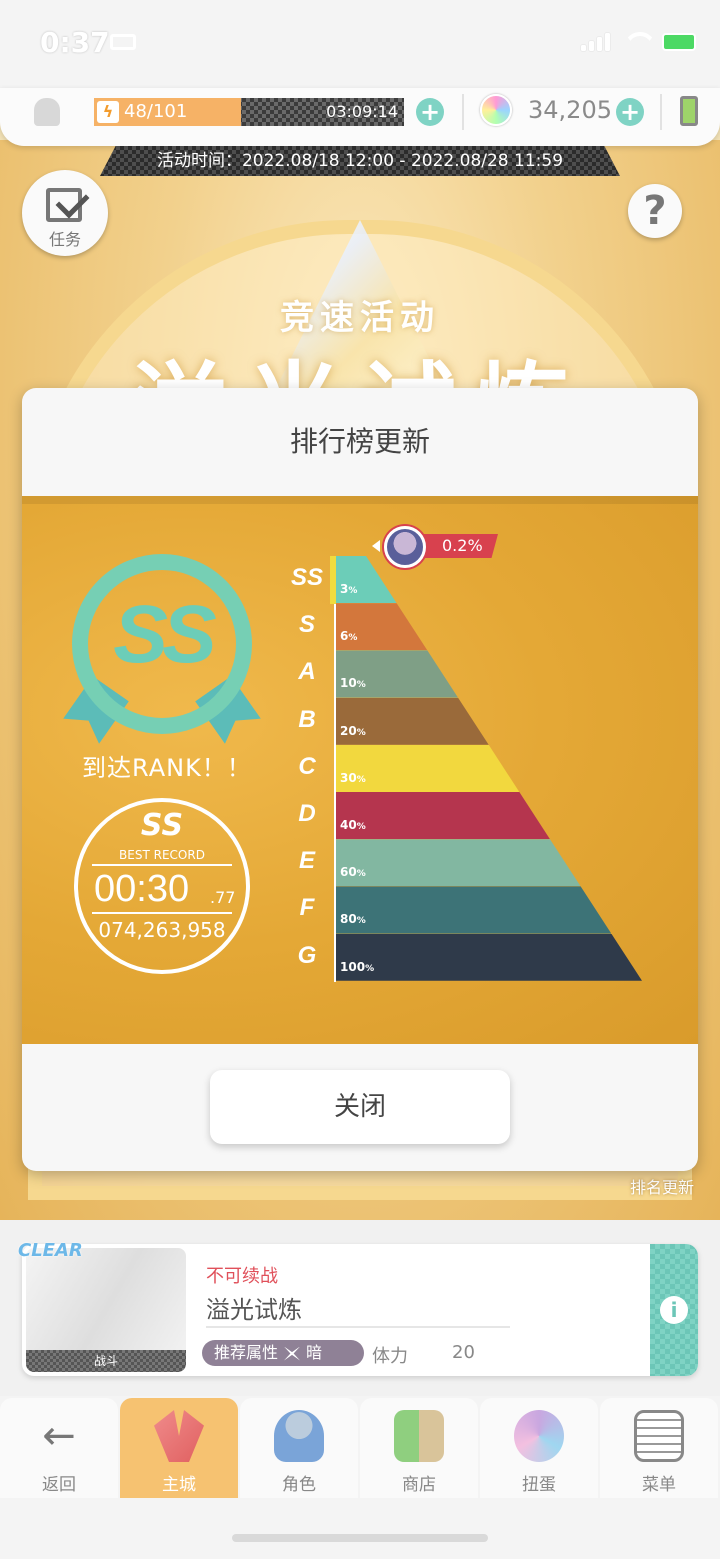  I want to click on dialog-title: 排行榜更新, so click(359, 441).